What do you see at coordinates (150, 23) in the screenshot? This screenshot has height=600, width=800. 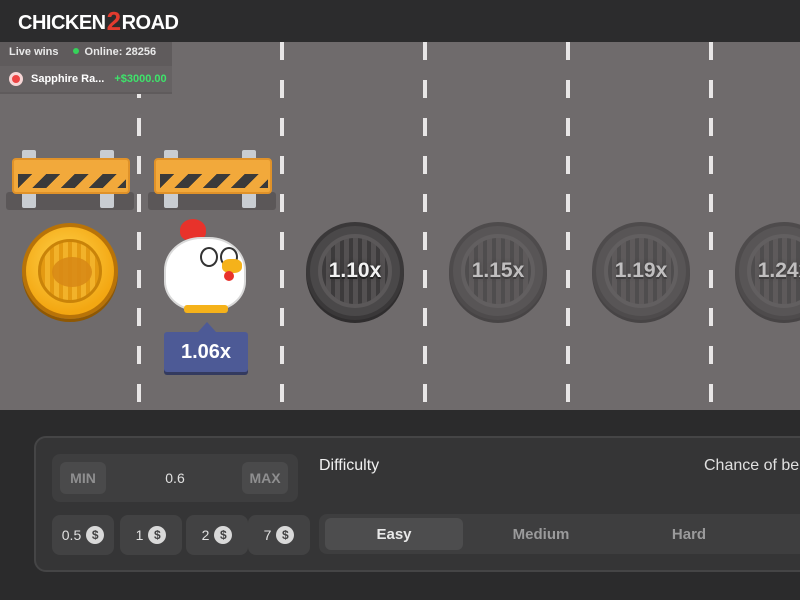 I see `logo-text-right: ROAD` at bounding box center [150, 23].